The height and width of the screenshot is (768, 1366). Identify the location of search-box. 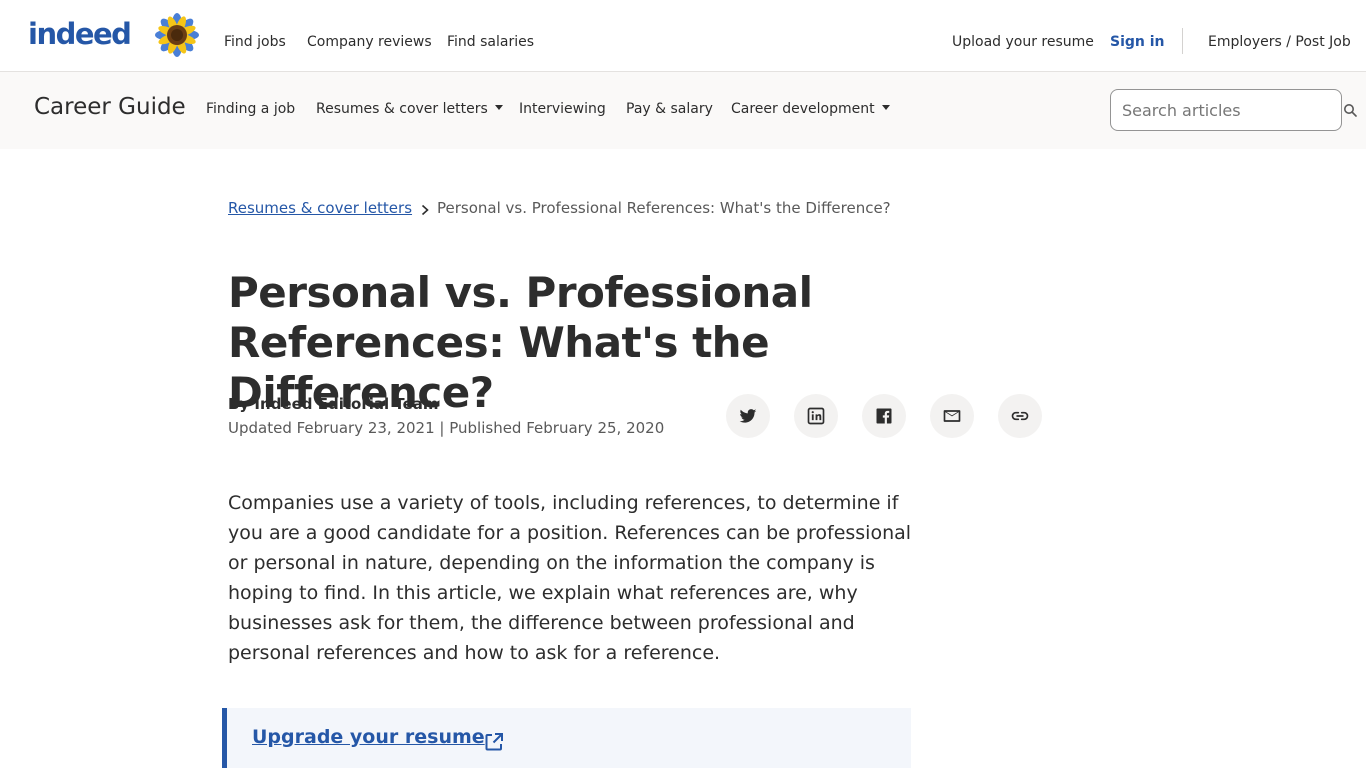
(1226, 110).